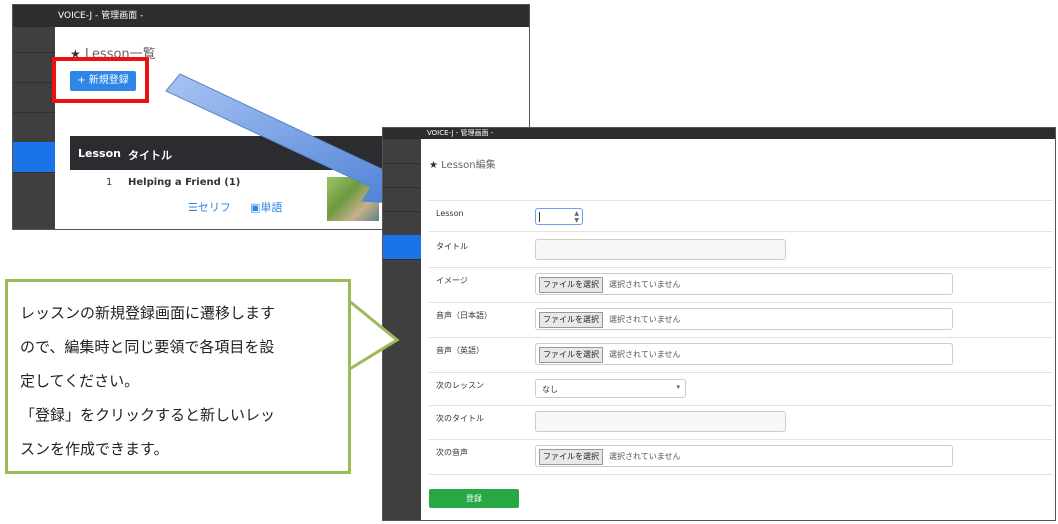 Image resolution: width=1058 pixels, height=524 pixels. Describe the element at coordinates (744, 456) in the screenshot. I see `next-audio-file-input: ファイルを選択 選択されていません` at that location.